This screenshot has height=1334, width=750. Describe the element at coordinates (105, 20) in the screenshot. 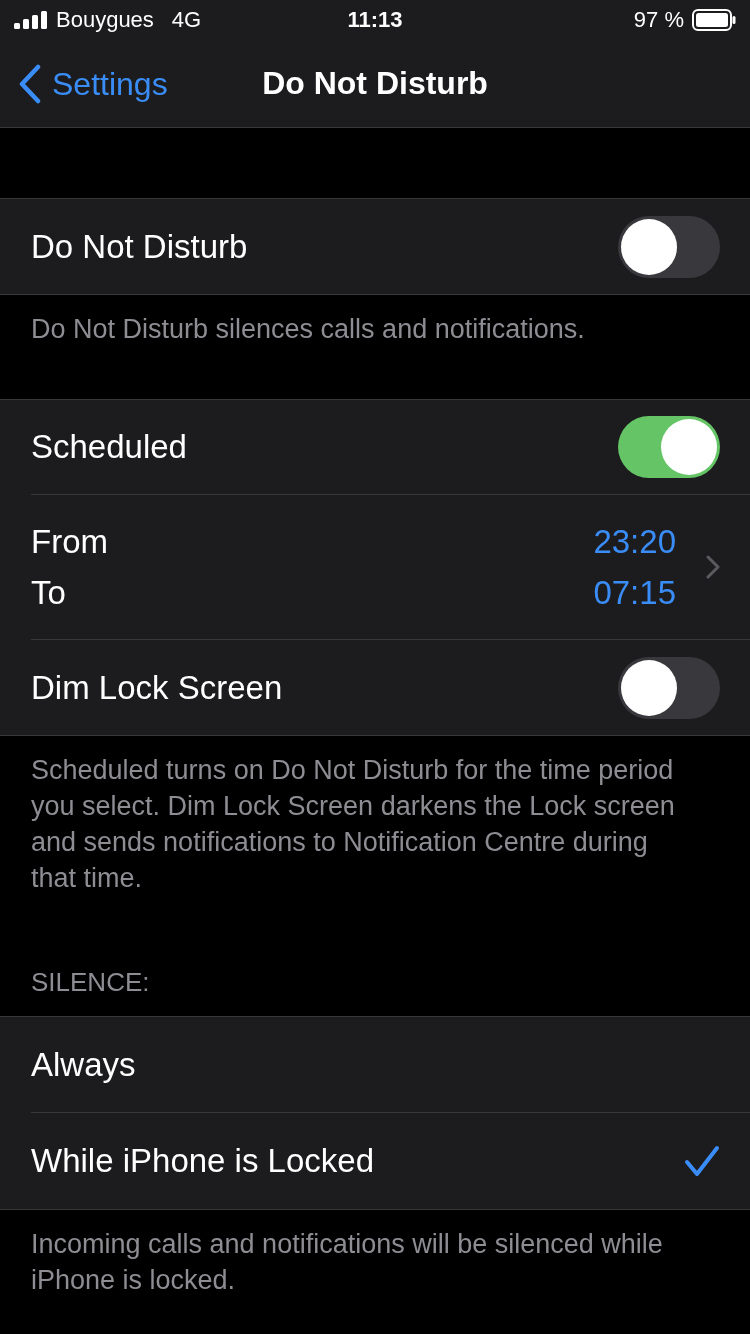

I see `carrier-name: Bouygues` at that location.